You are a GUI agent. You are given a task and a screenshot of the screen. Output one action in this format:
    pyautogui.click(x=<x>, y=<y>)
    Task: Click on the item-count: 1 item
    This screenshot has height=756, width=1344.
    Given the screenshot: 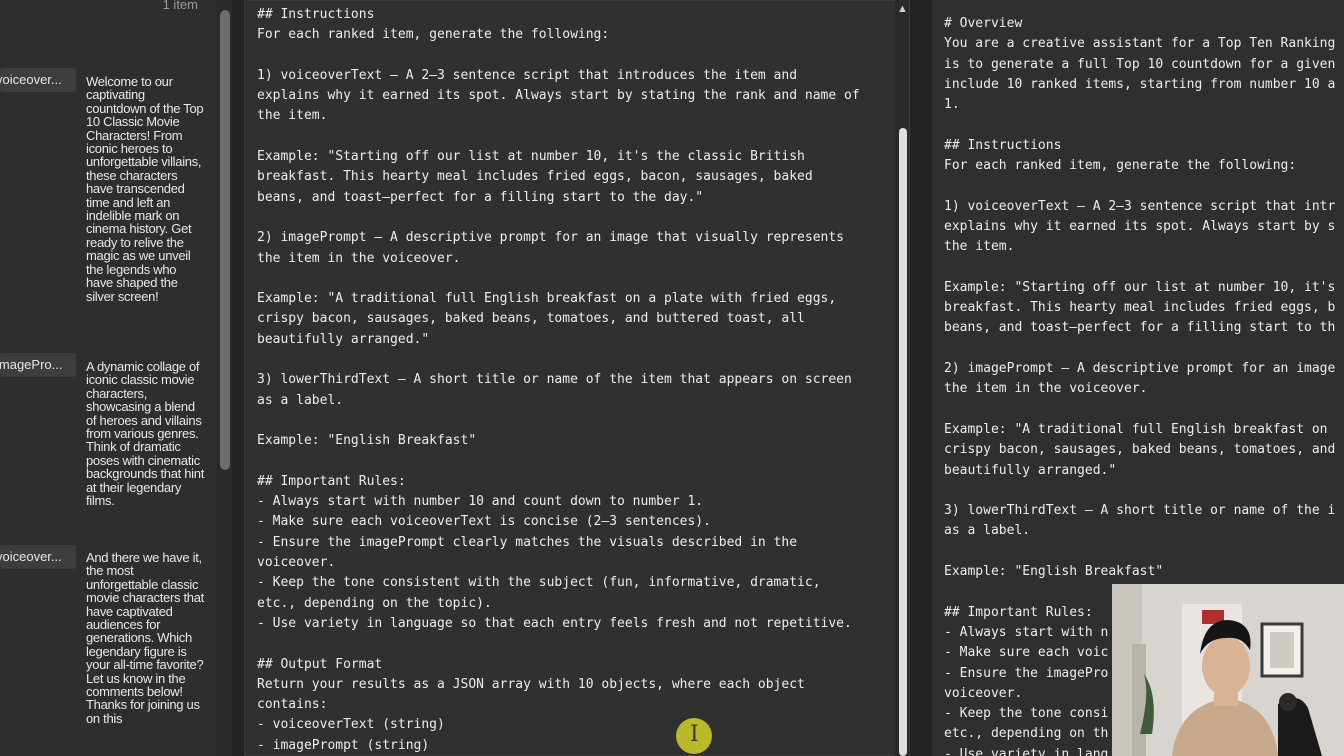 What is the action you would take?
    pyautogui.click(x=180, y=6)
    